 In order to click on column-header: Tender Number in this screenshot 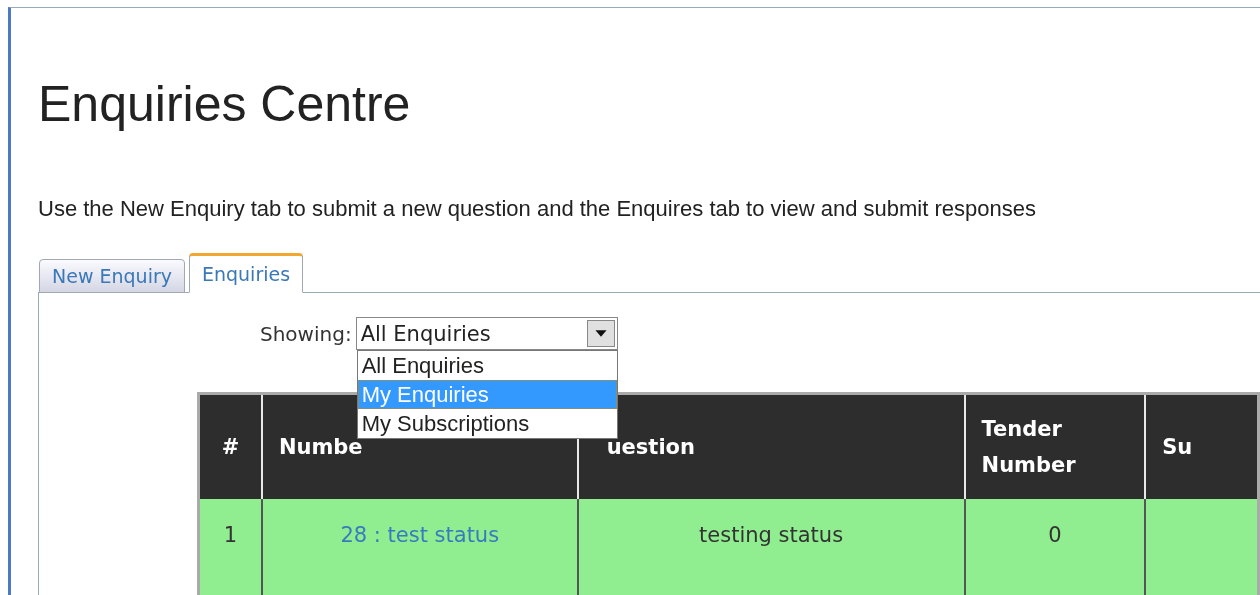, I will do `click(1055, 446)`.